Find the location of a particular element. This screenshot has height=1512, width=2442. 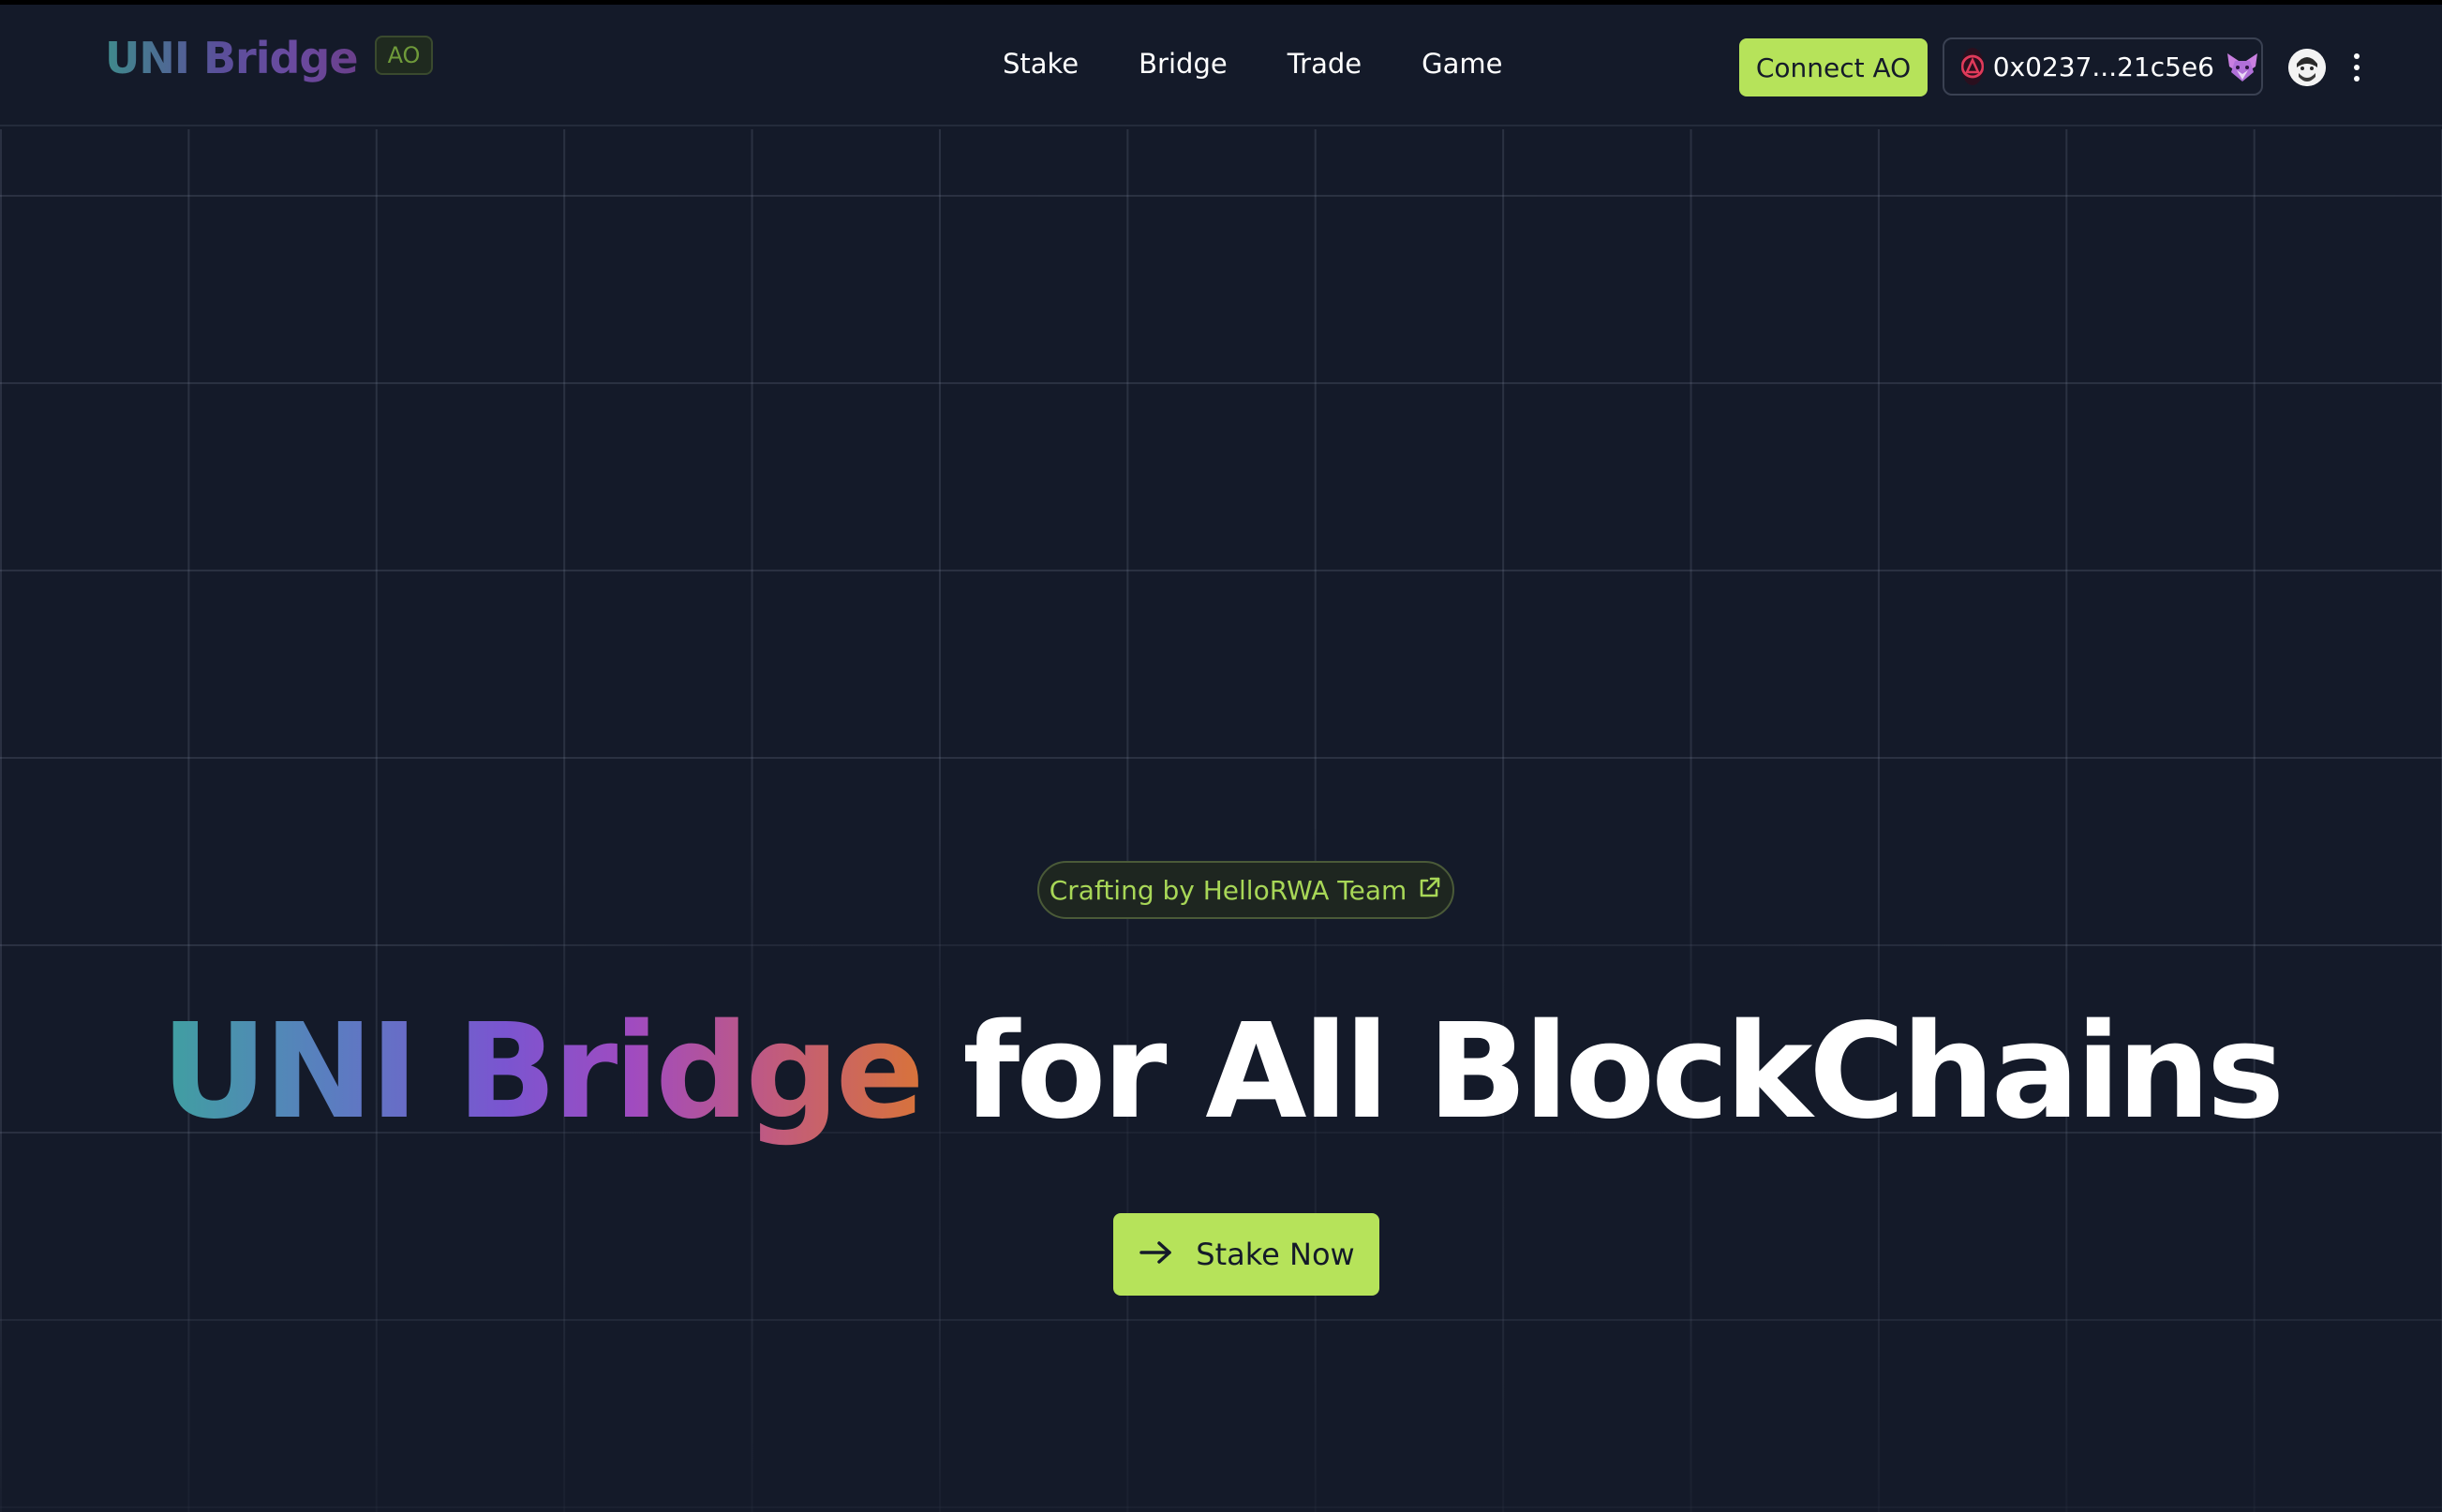

nav-item-bridge: Bridge is located at coordinates (1183, 64).